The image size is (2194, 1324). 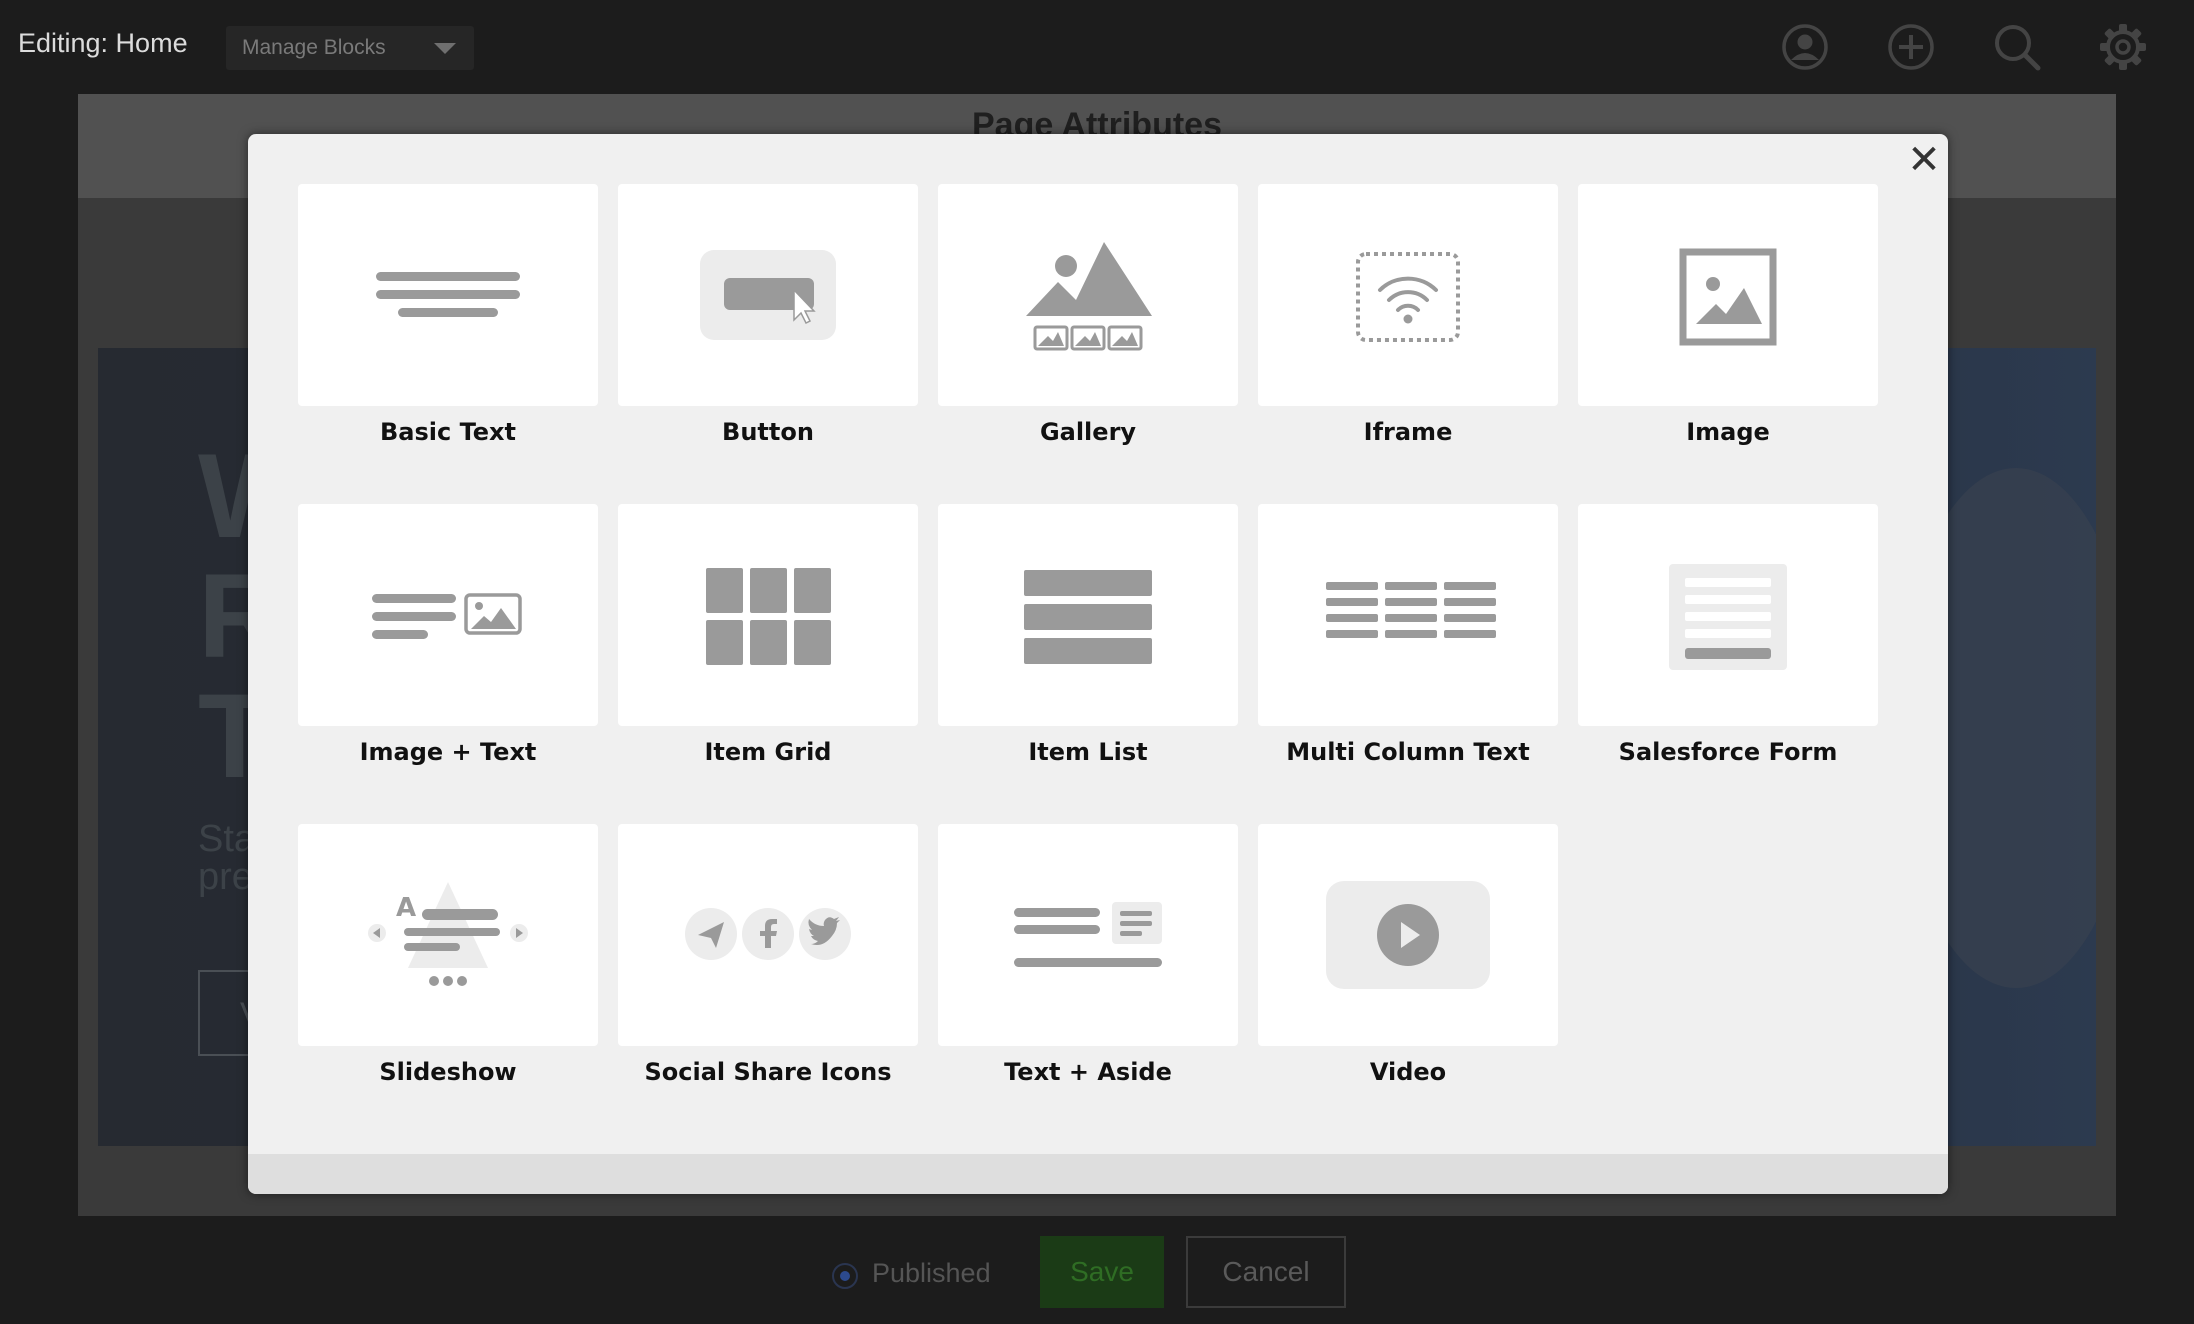 I want to click on bottom-bar: Published Save Cancel, so click(x=1097, y=1270).